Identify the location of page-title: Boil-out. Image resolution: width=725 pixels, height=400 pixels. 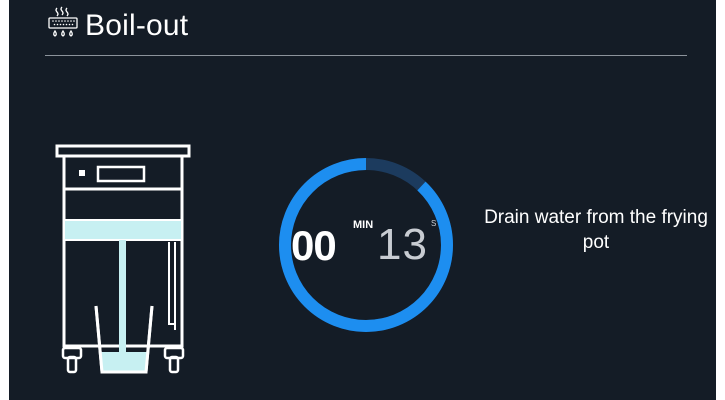
(137, 25).